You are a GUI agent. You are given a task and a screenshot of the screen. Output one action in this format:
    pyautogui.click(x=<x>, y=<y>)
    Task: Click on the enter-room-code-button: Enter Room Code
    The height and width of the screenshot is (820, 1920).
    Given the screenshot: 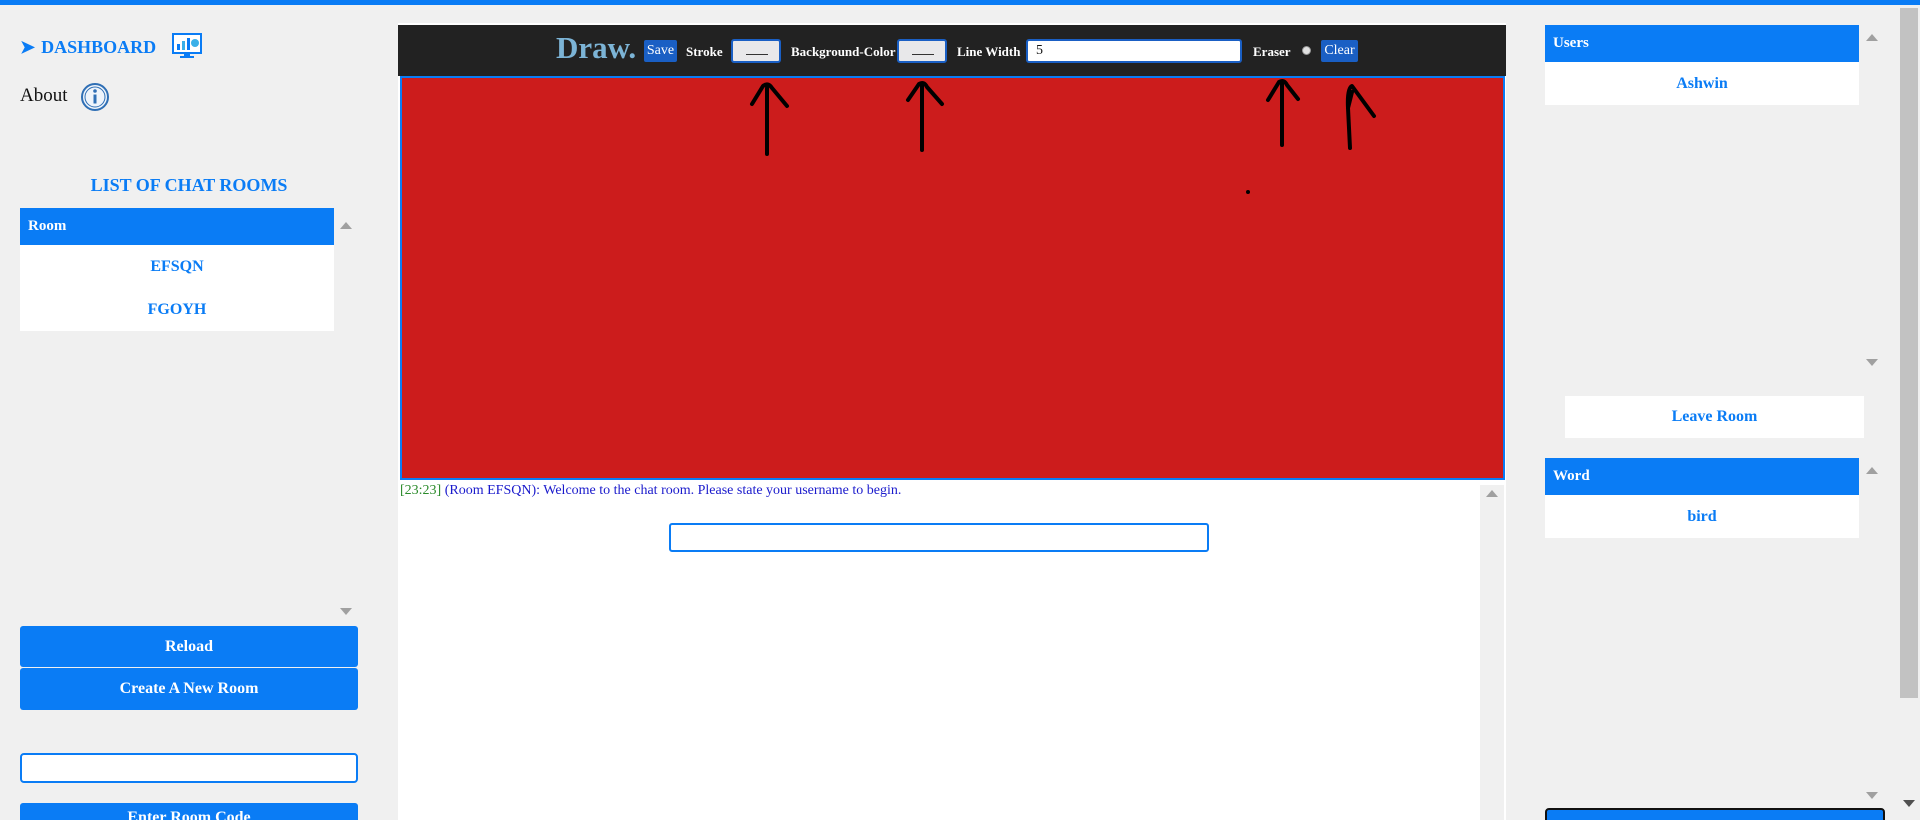 What is the action you would take?
    pyautogui.click(x=189, y=811)
    